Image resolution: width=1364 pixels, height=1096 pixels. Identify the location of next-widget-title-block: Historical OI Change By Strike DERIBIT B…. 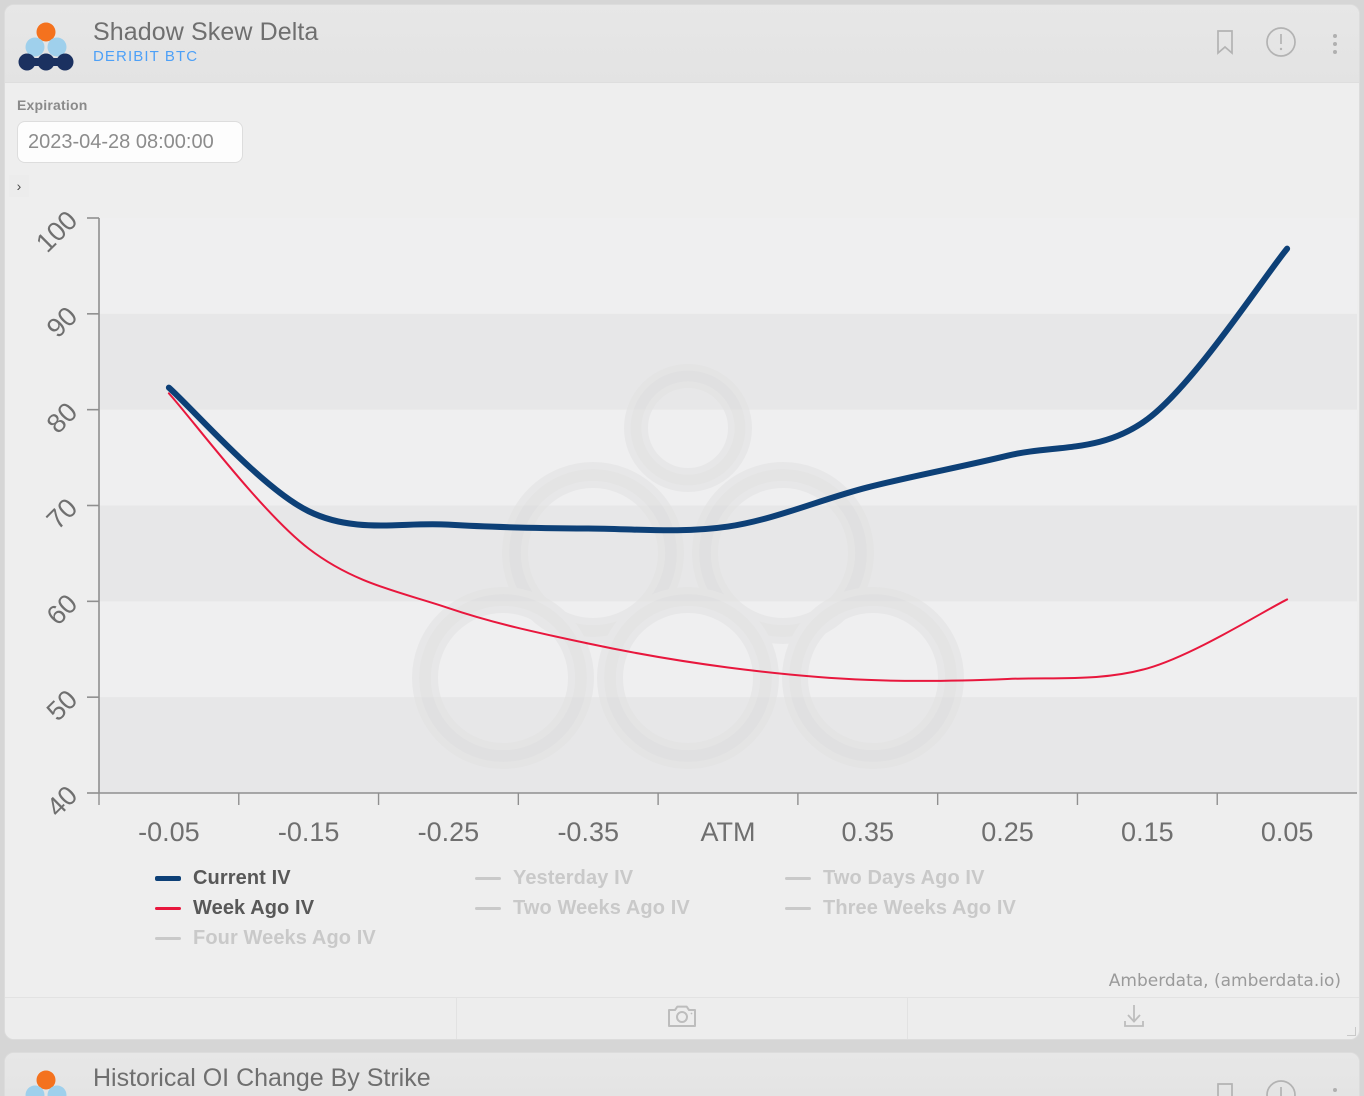
(262, 1079).